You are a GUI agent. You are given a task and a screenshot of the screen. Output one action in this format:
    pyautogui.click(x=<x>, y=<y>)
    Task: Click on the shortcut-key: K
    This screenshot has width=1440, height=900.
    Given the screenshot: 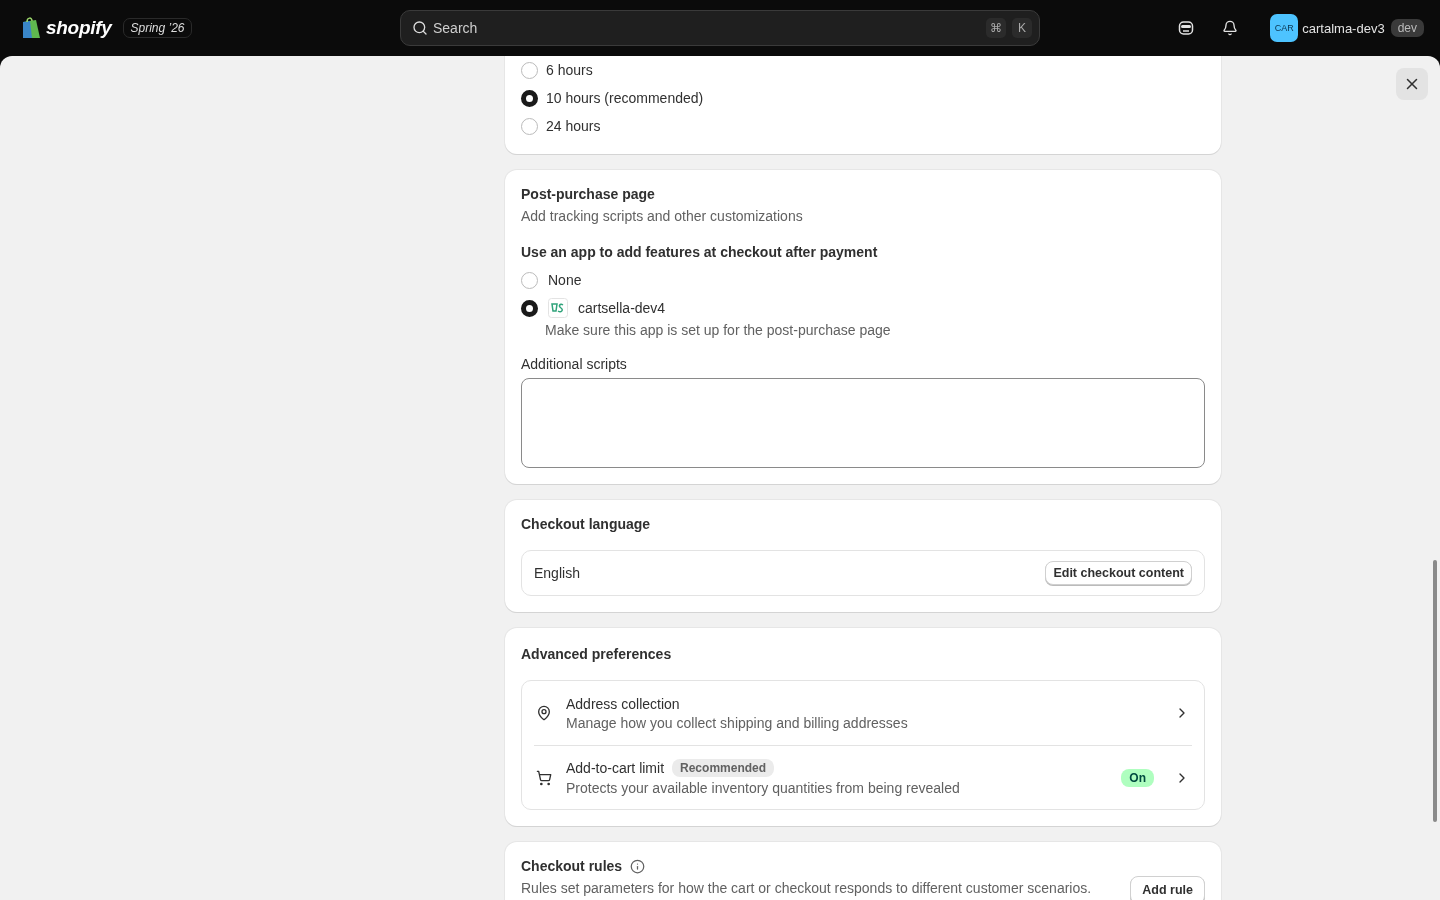 What is the action you would take?
    pyautogui.click(x=1022, y=28)
    